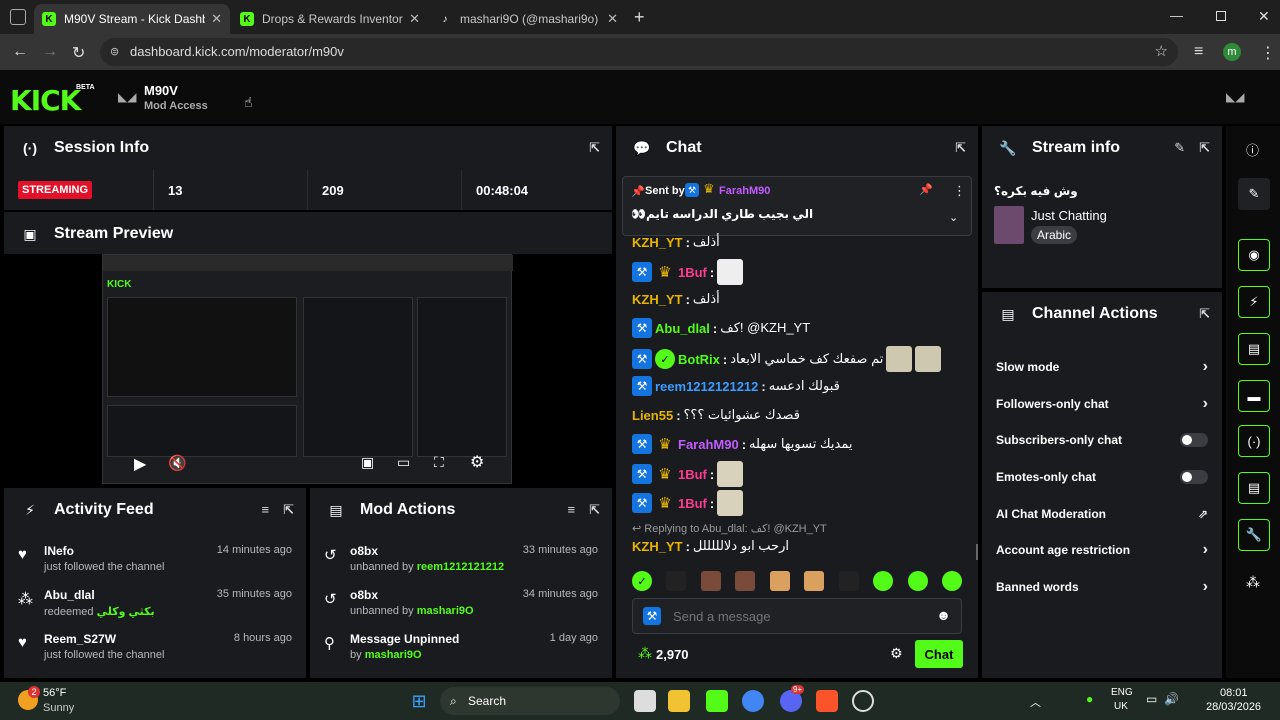 The image size is (1280, 720). I want to click on chat-settings-icon: ⚙, so click(896, 653).